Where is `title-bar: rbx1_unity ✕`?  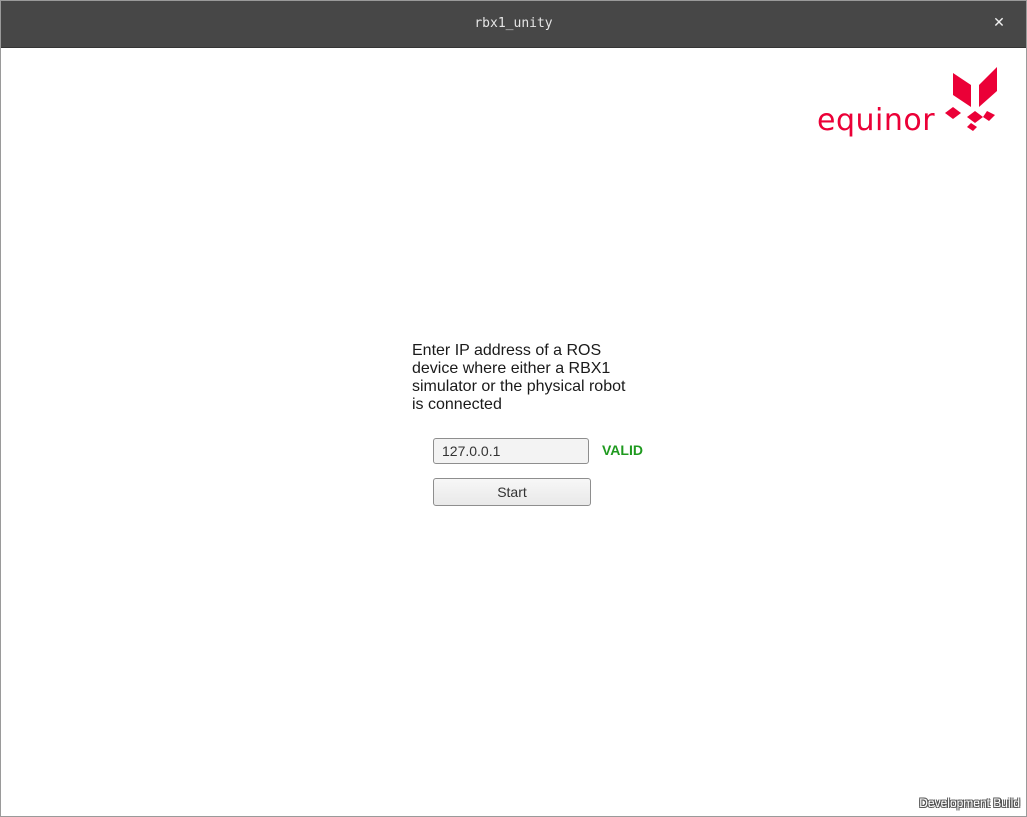 title-bar: rbx1_unity ✕ is located at coordinates (513, 24).